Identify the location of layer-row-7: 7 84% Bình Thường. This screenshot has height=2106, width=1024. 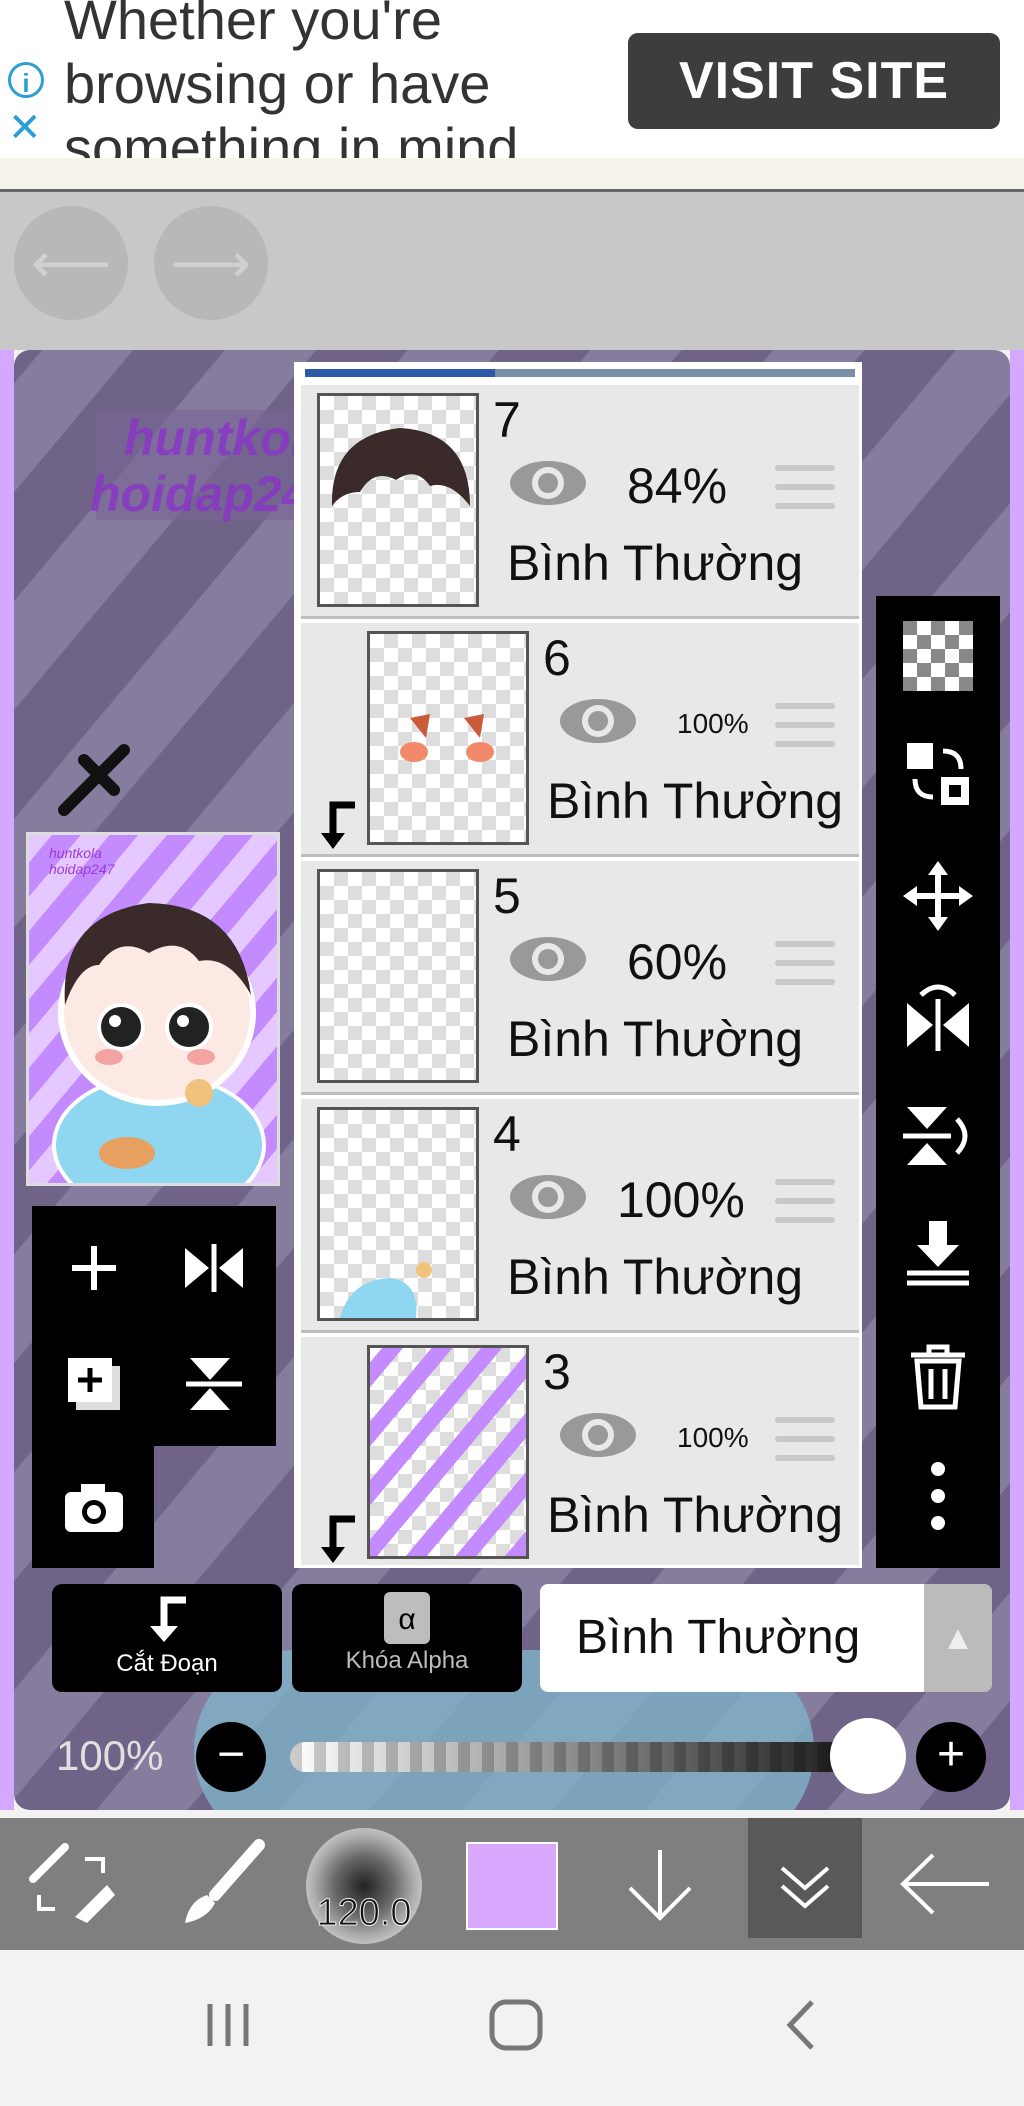
(580, 502).